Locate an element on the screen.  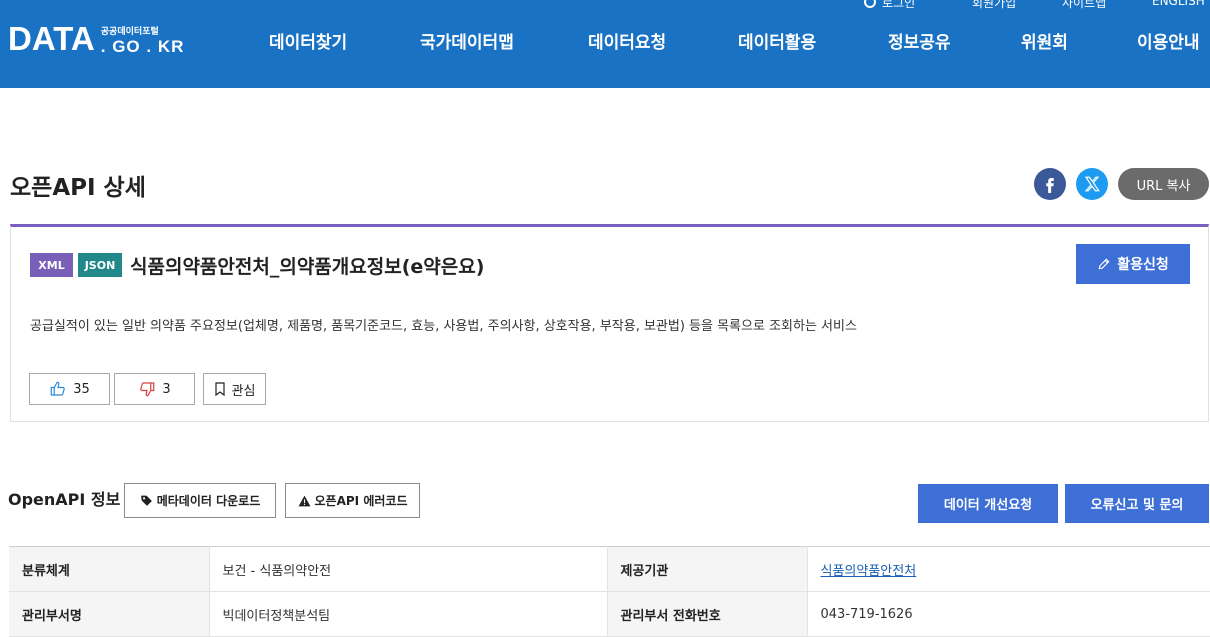
json-tag: JSON is located at coordinates (100, 265).